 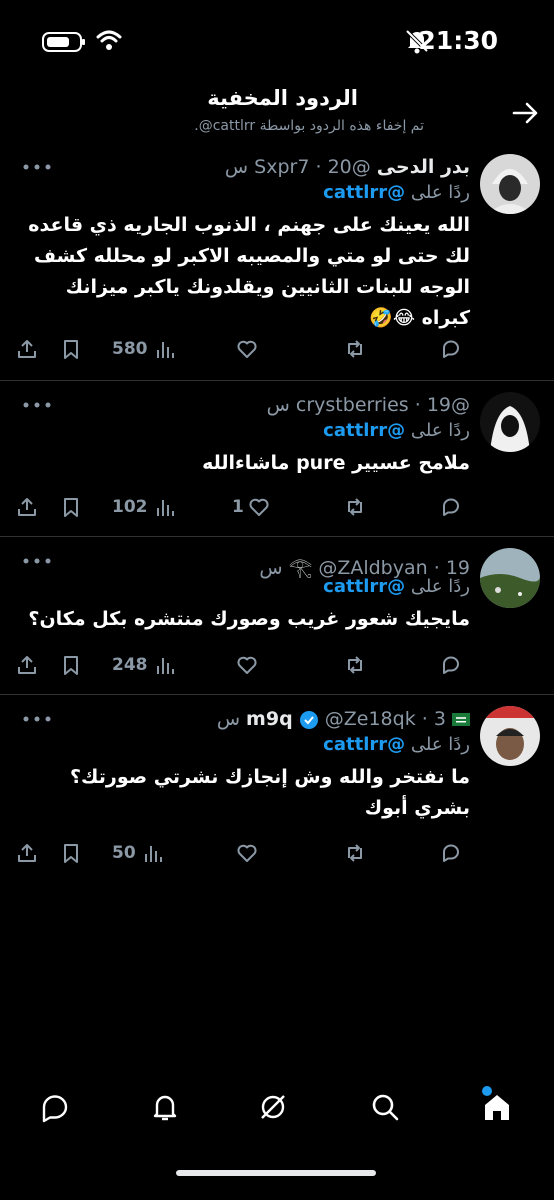 I want to click on author-name: m9q, so click(x=269, y=719).